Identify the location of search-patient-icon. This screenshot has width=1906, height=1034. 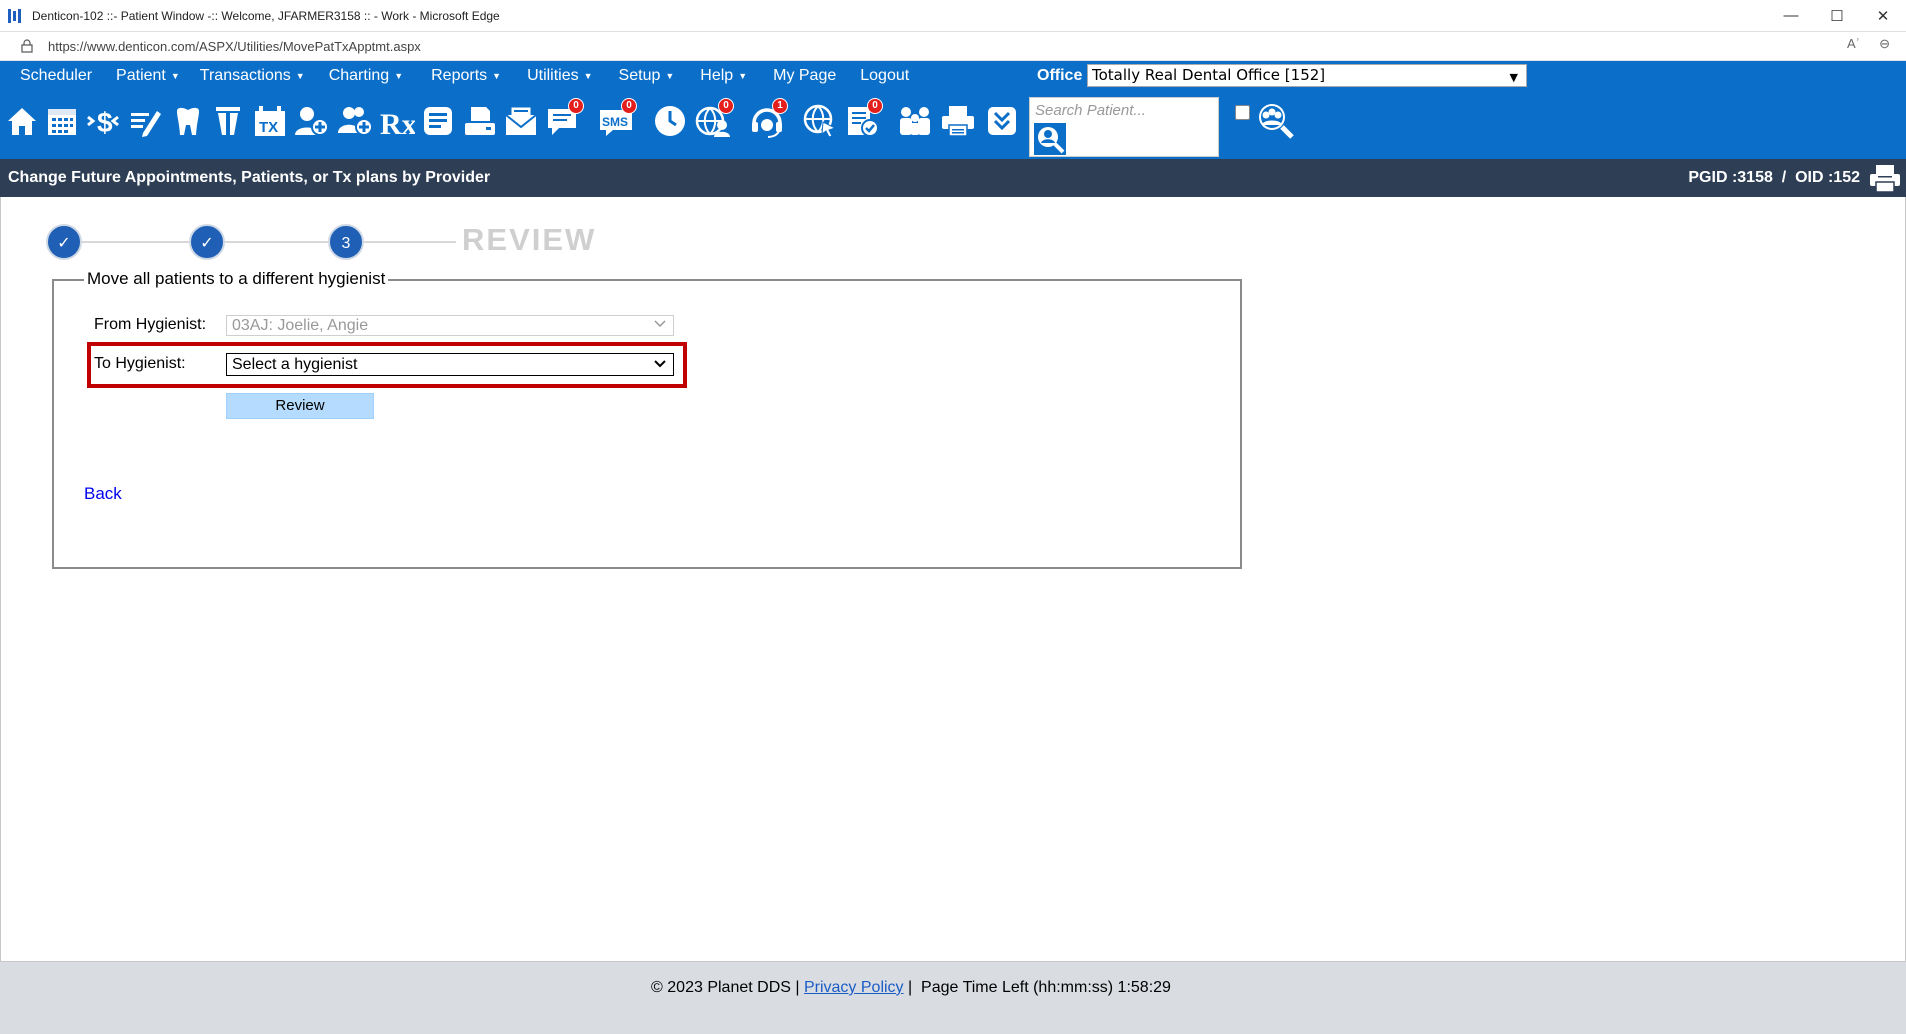
(1050, 139).